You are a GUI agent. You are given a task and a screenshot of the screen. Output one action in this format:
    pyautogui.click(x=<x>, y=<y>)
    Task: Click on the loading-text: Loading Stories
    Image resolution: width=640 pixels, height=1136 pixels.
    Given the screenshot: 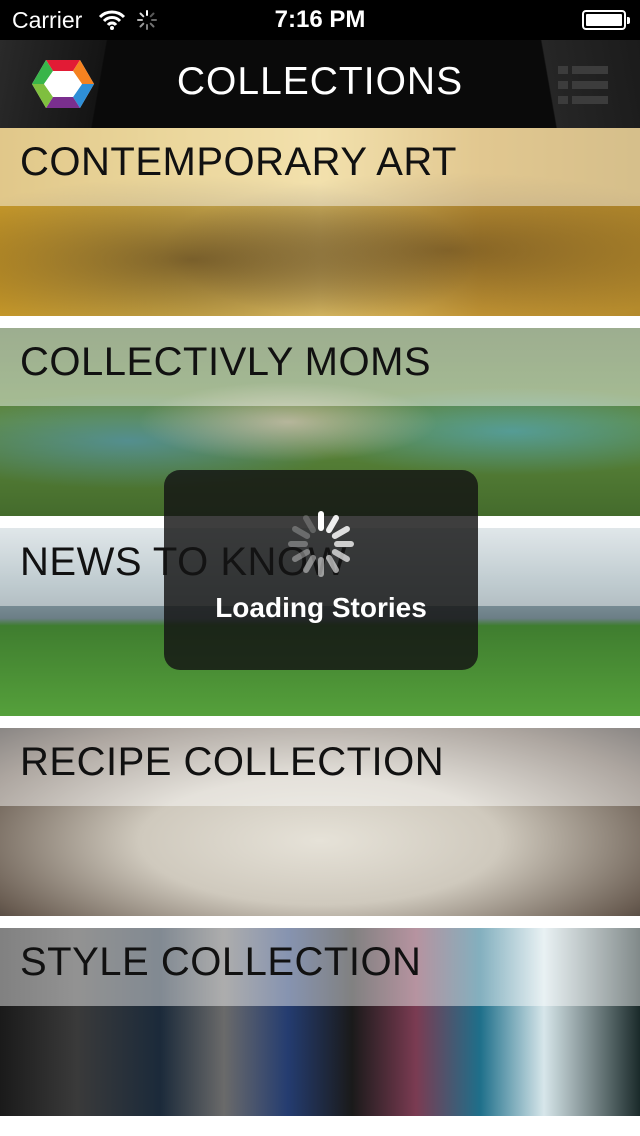 What is the action you would take?
    pyautogui.click(x=321, y=607)
    